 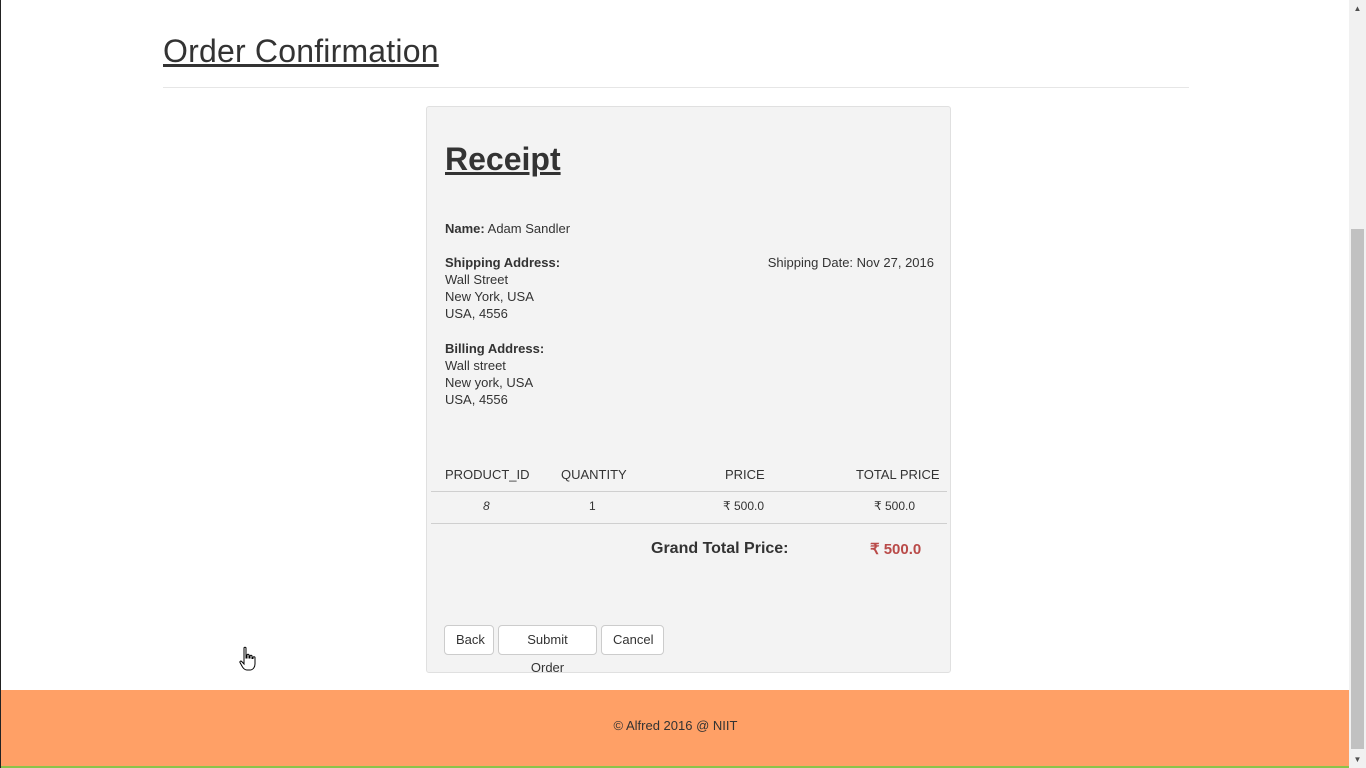 What do you see at coordinates (898, 474) in the screenshot?
I see `column-header-total-price: TOTAL PRICE` at bounding box center [898, 474].